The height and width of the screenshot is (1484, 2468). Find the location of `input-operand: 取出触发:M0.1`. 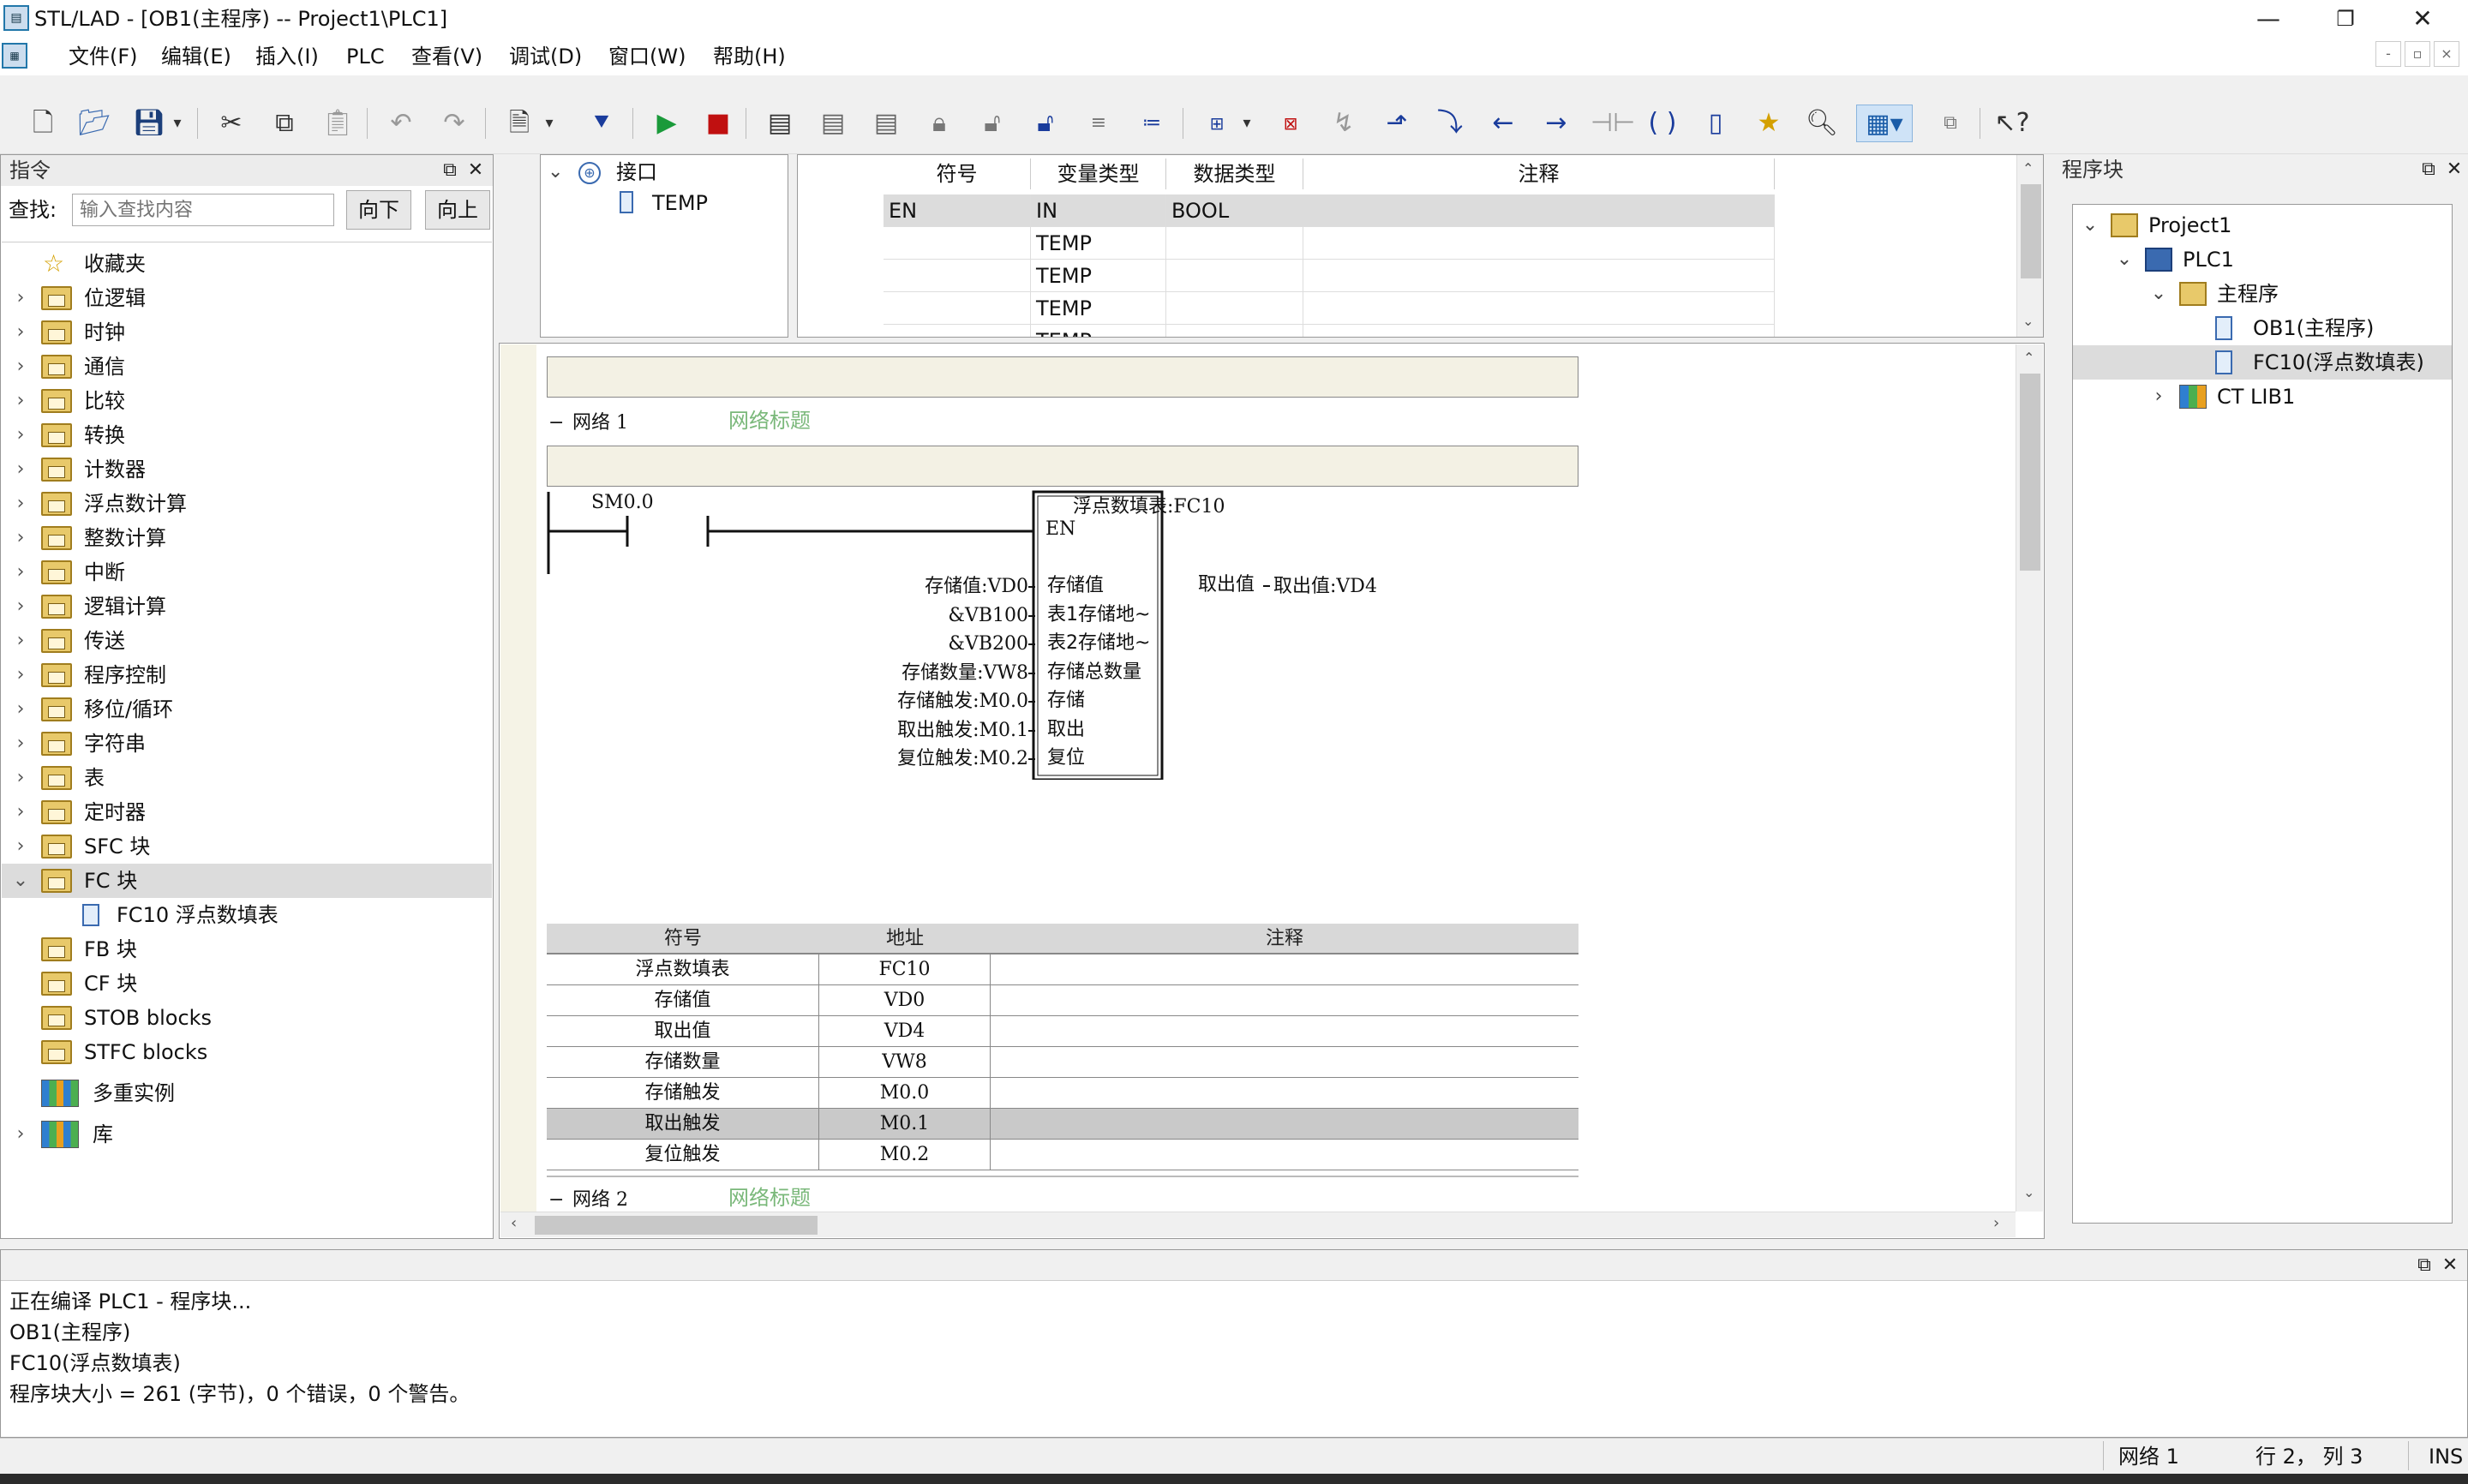

input-operand: 取出触发:M0.1 is located at coordinates (962, 731).